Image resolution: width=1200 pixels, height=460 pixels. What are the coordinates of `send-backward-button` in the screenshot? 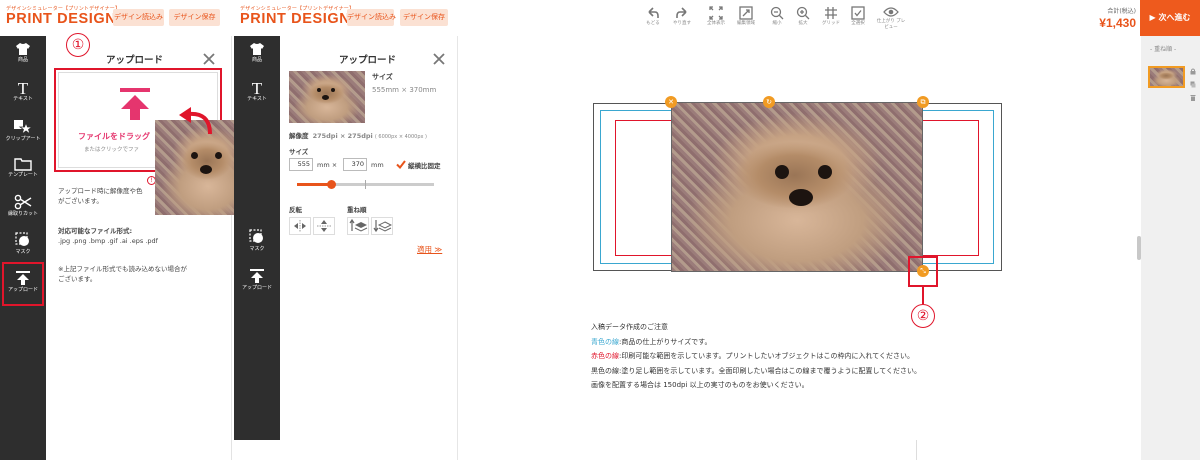 It's located at (382, 226).